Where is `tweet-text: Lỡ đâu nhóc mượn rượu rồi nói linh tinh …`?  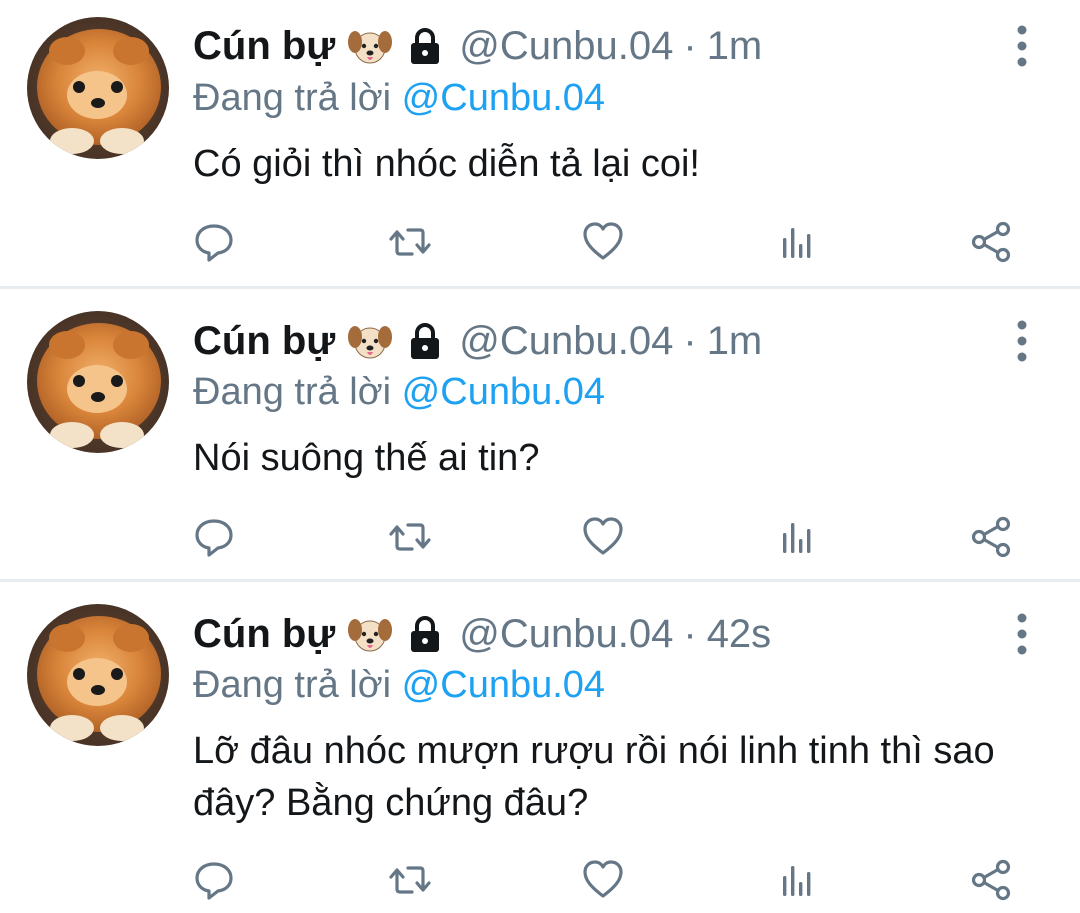 tweet-text: Lỡ đâu nhóc mượn rượu rồi nói linh tinh … is located at coordinates (594, 777).